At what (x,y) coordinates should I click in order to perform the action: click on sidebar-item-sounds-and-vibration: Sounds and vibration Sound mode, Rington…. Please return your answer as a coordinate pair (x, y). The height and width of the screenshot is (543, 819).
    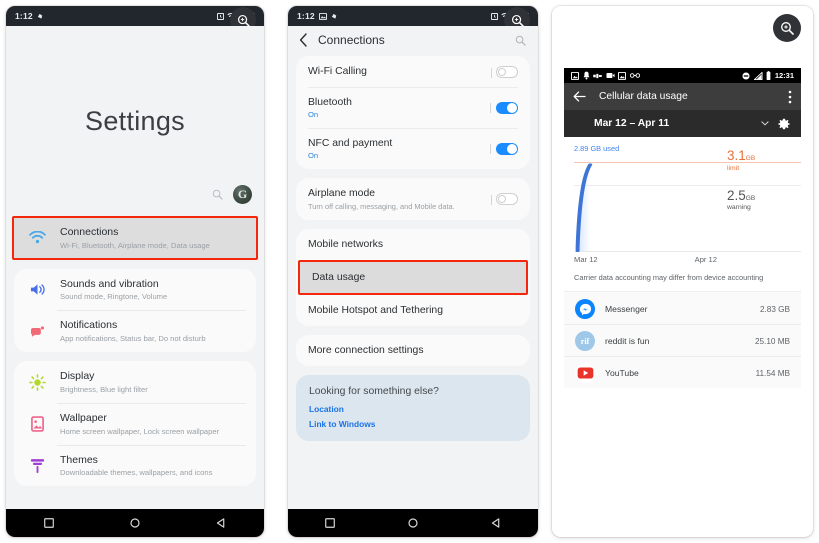
    Looking at the image, I should click on (135, 290).